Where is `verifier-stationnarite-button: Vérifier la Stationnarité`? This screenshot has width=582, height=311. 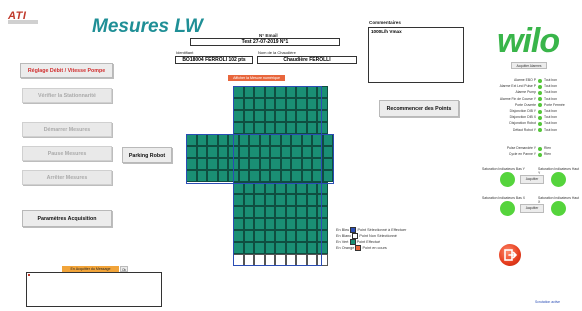
verifier-stationnarite-button: Vérifier la Stationnarité is located at coordinates (67, 95).